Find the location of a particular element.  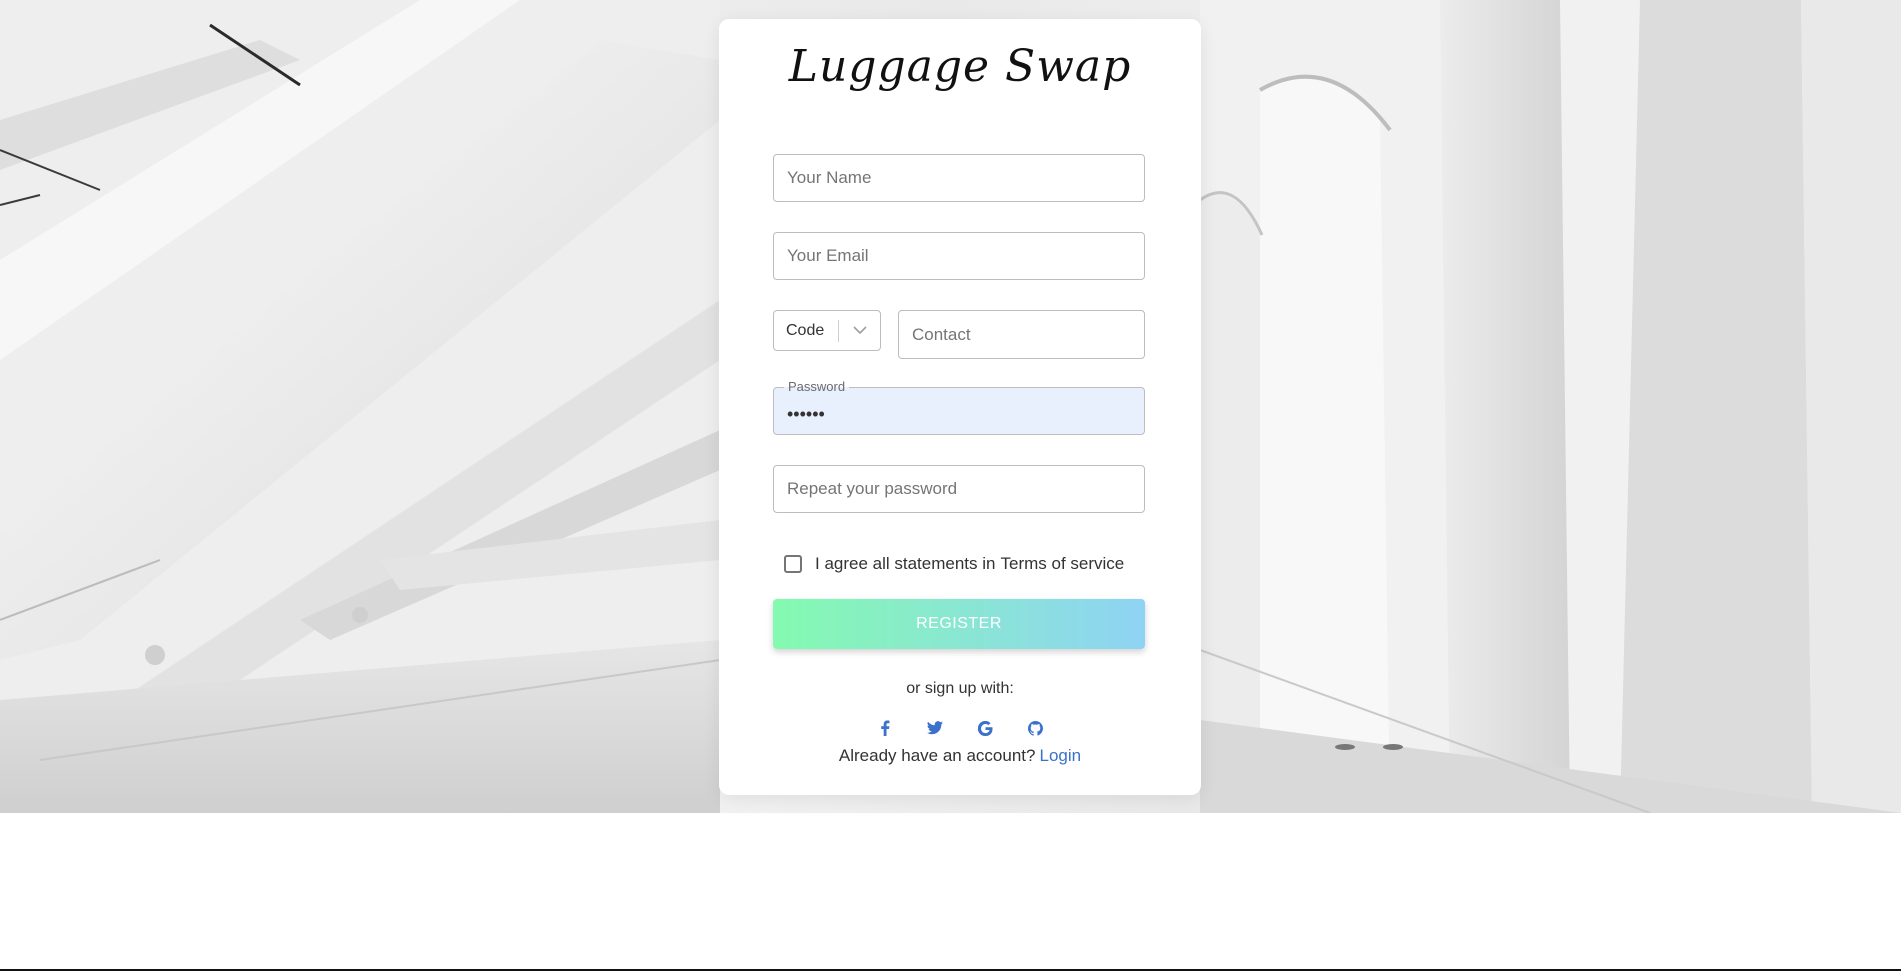

email-input is located at coordinates (959, 256).